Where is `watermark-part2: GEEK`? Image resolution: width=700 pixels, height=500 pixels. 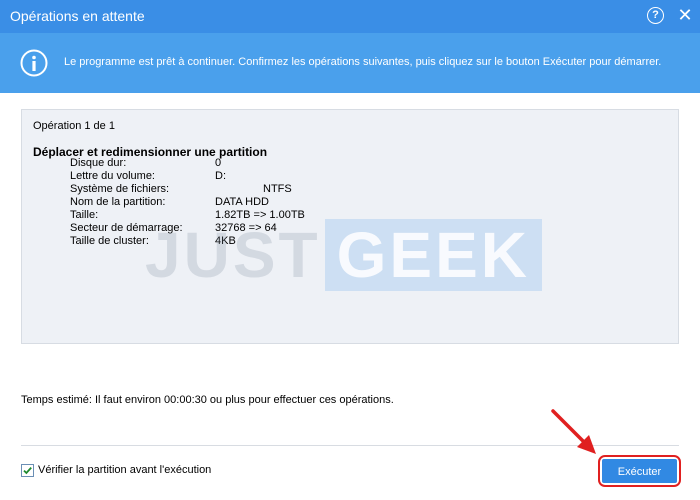
watermark-part2: GEEK is located at coordinates (433, 255).